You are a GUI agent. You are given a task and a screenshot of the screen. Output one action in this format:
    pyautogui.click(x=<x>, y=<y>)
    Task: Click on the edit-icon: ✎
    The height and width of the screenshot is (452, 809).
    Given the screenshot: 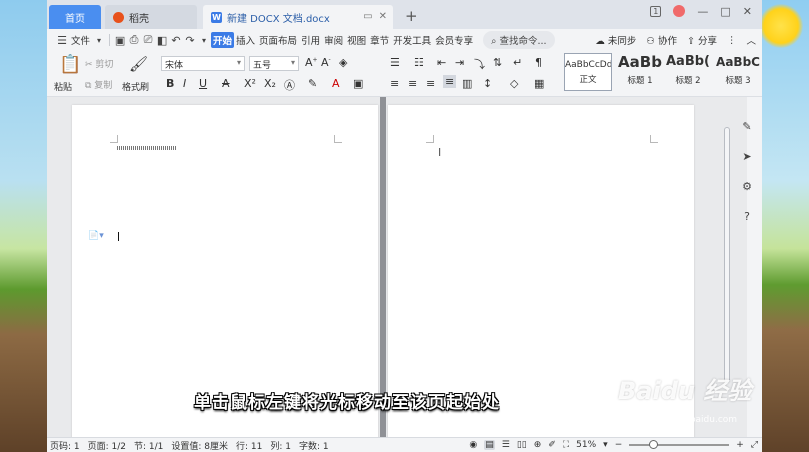 What is the action you would take?
    pyautogui.click(x=746, y=126)
    